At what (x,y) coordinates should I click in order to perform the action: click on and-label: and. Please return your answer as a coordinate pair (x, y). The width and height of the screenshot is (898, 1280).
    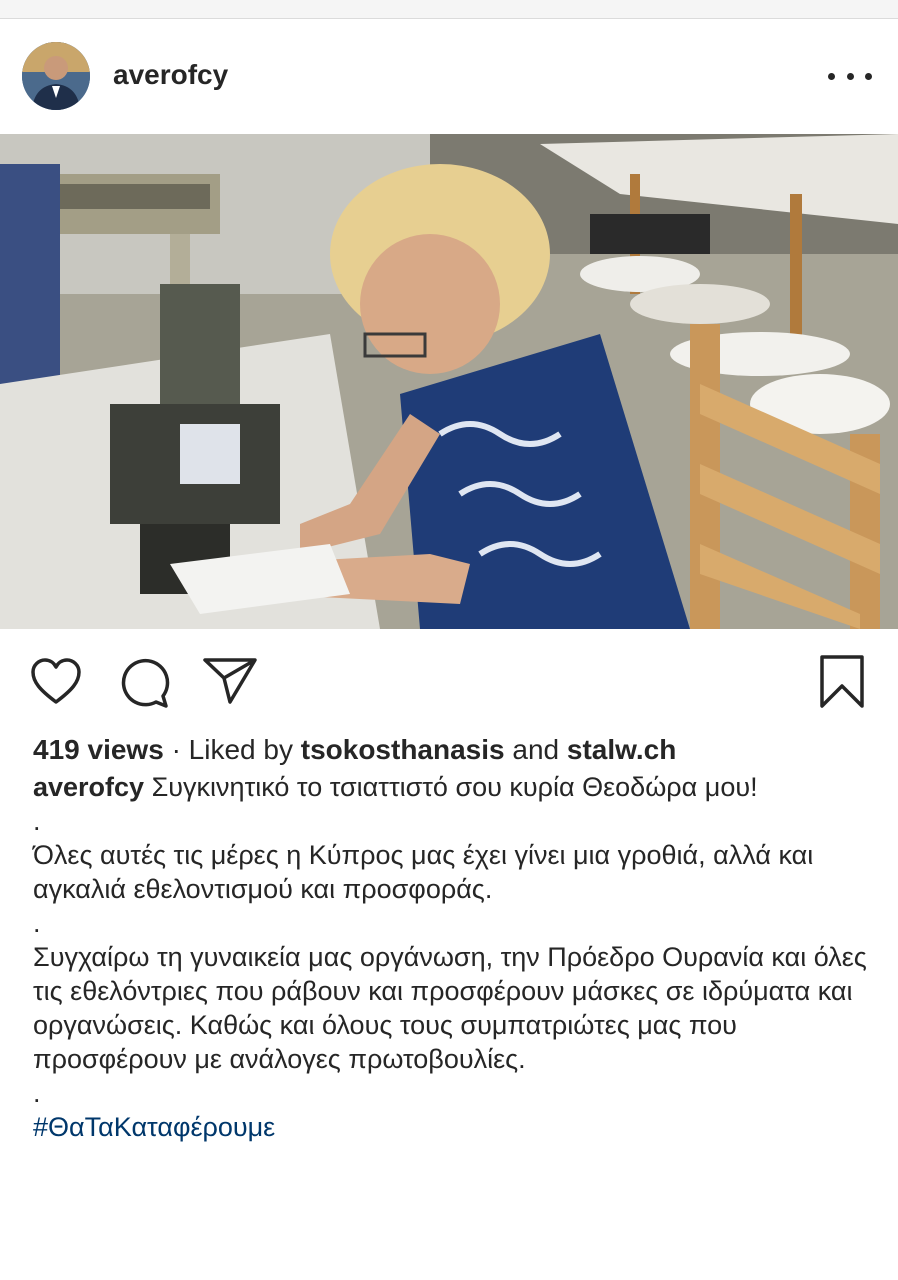
    Looking at the image, I should click on (536, 749).